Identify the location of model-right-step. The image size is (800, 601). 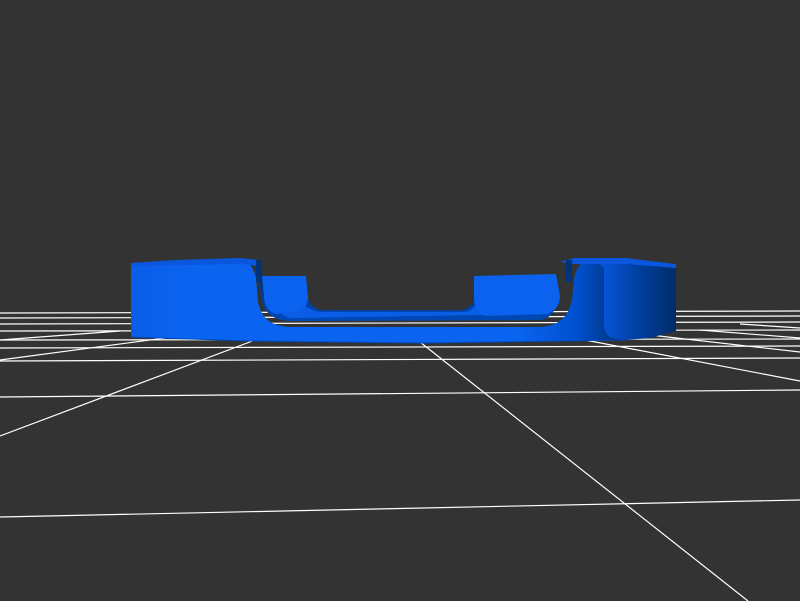
(517, 295).